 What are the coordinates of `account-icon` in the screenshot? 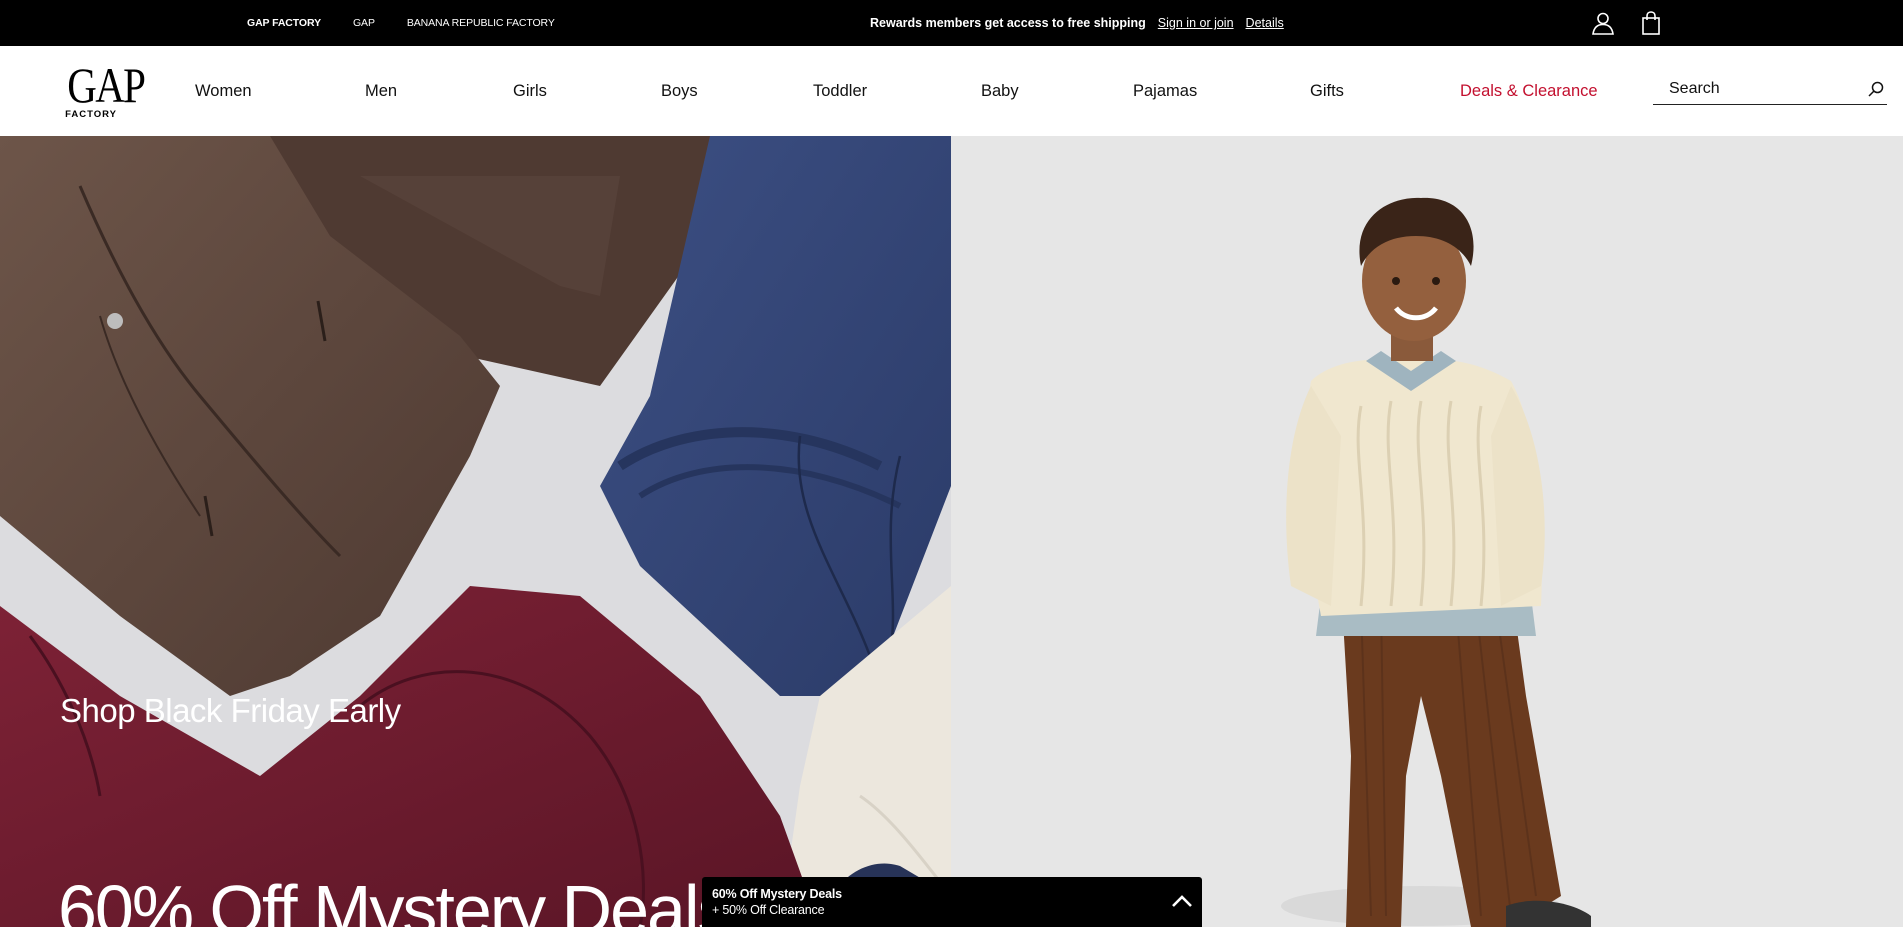 It's located at (1603, 23).